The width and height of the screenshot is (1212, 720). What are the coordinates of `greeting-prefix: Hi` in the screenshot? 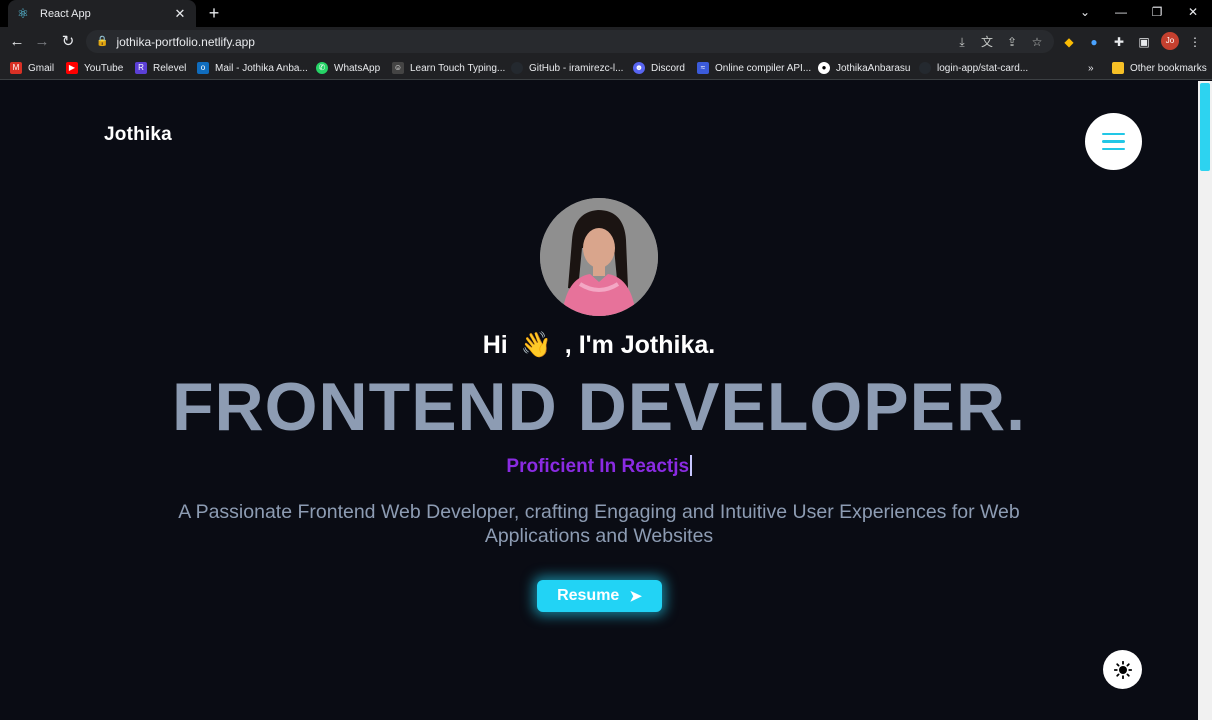 It's located at (495, 345).